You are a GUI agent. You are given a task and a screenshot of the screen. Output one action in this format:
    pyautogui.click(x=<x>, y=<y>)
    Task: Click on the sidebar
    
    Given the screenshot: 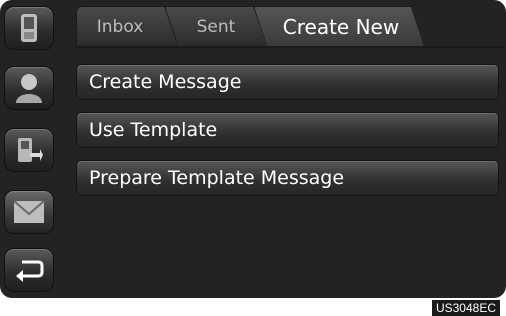 What is the action you would take?
    pyautogui.click(x=31, y=149)
    